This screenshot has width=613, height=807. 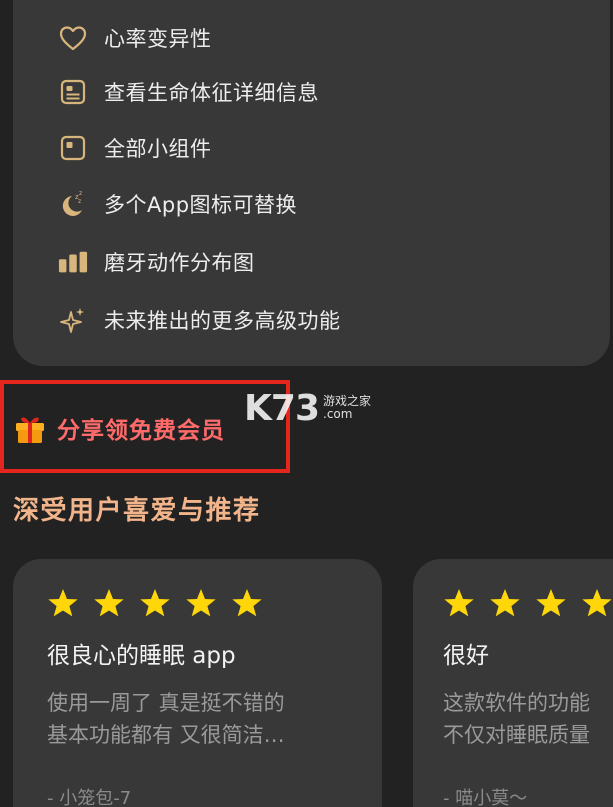 I want to click on feature-label: 心率变异性, so click(x=158, y=39).